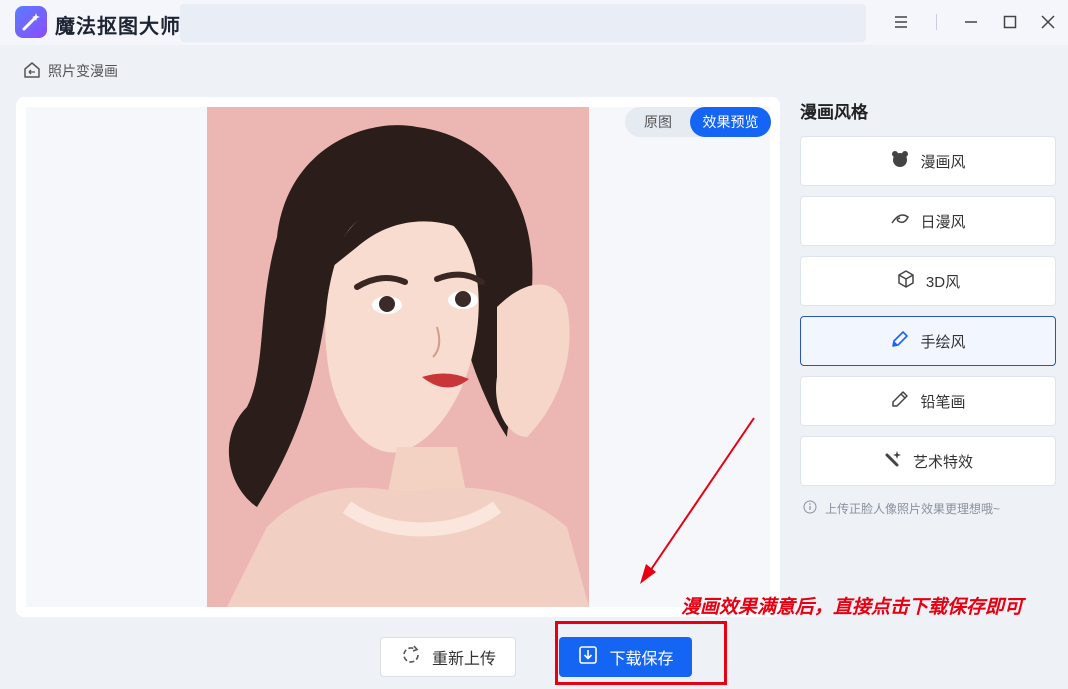  I want to click on annotation-highlight-box, so click(641, 653).